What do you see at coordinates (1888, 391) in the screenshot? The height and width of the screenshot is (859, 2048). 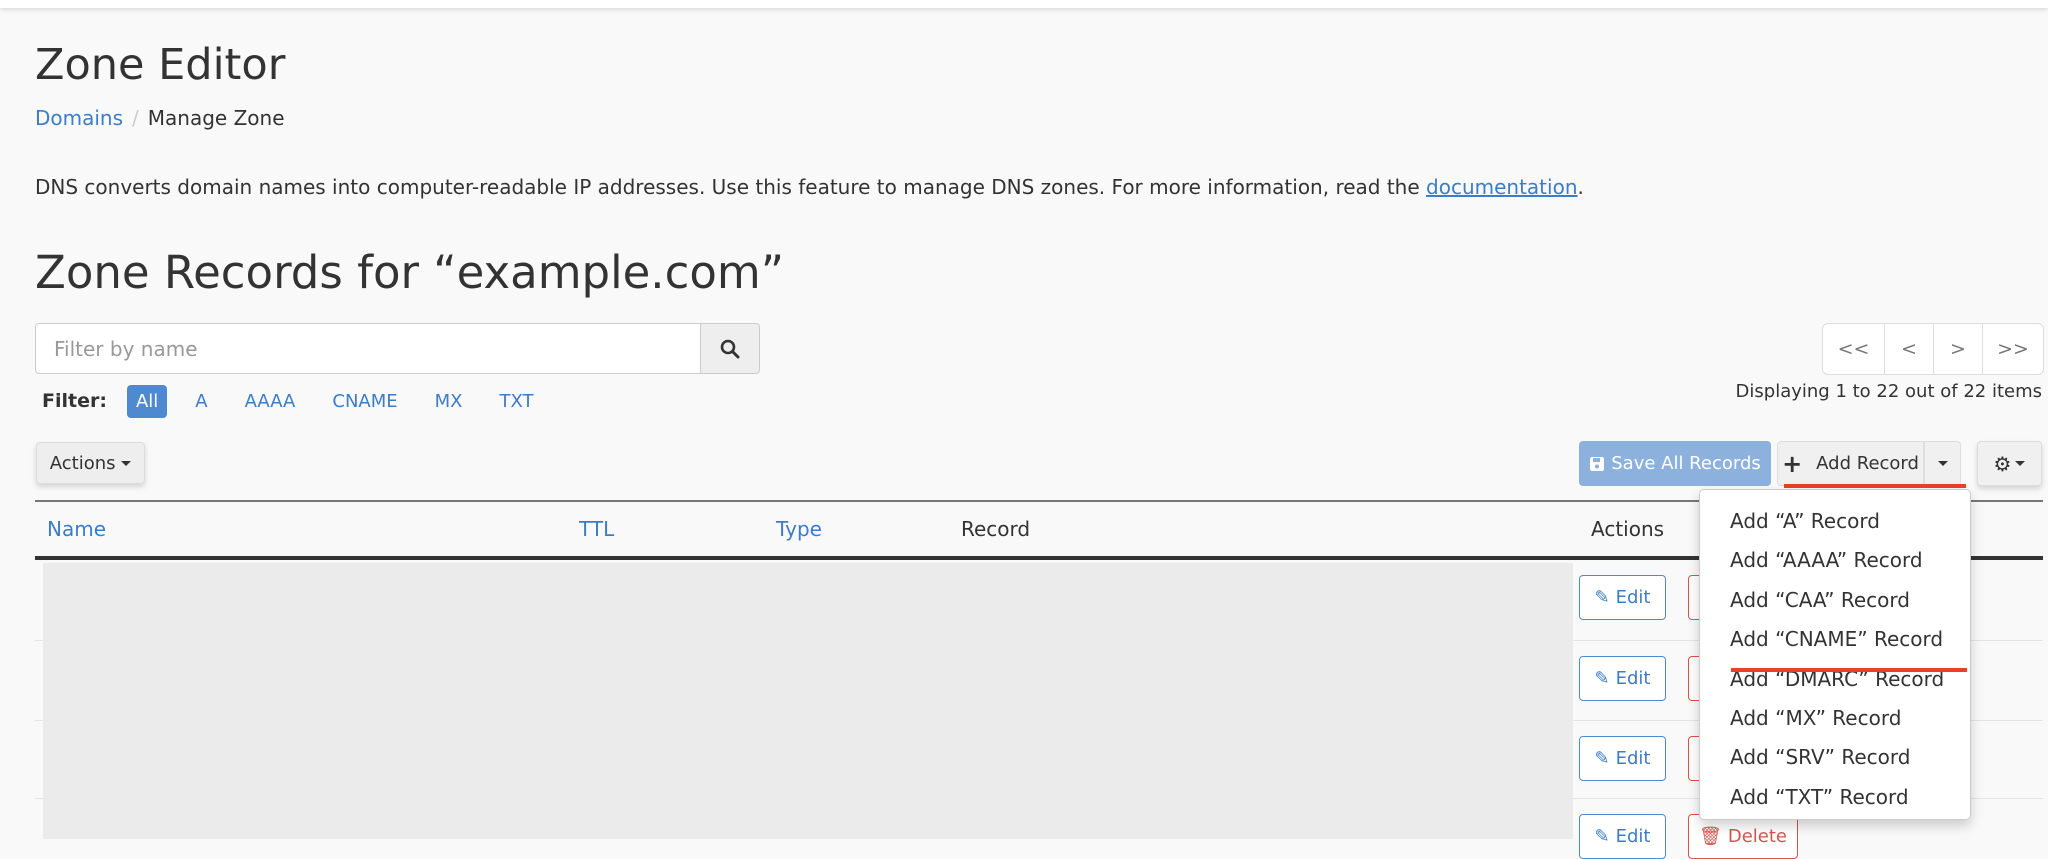 I see `pagination-status: Displaying 1 to 22 out of 22 items` at bounding box center [1888, 391].